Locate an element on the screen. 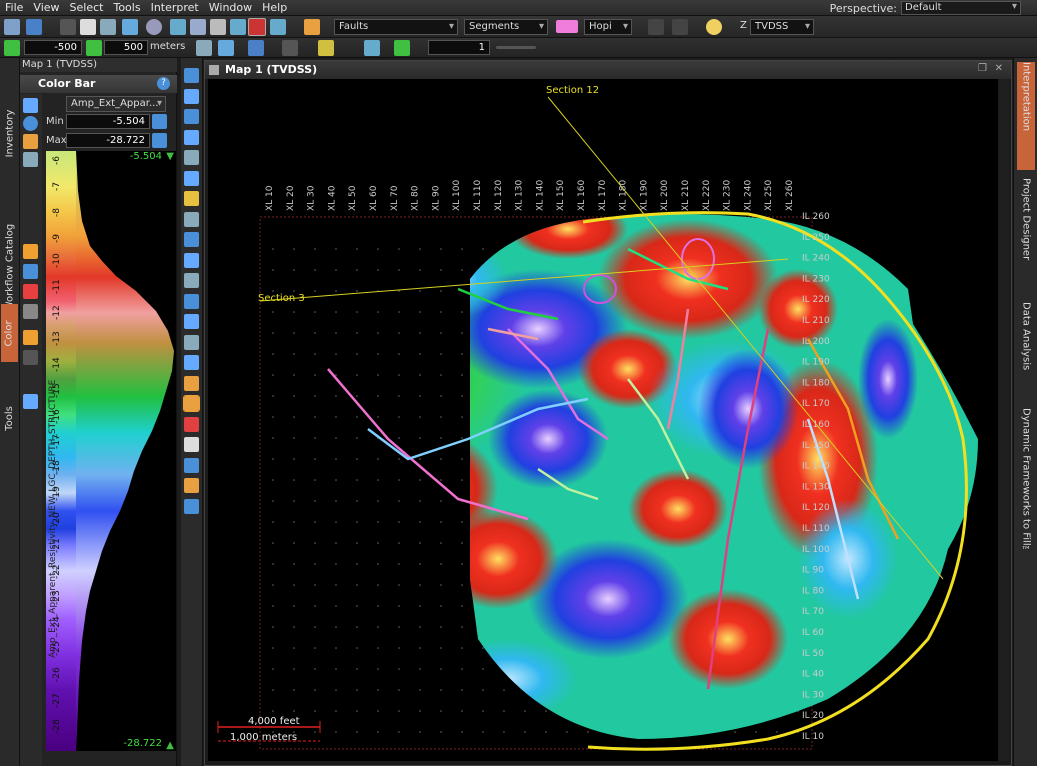 Image resolution: width=1037 pixels, height=766 pixels. grid-icon is located at coordinates (108, 27).